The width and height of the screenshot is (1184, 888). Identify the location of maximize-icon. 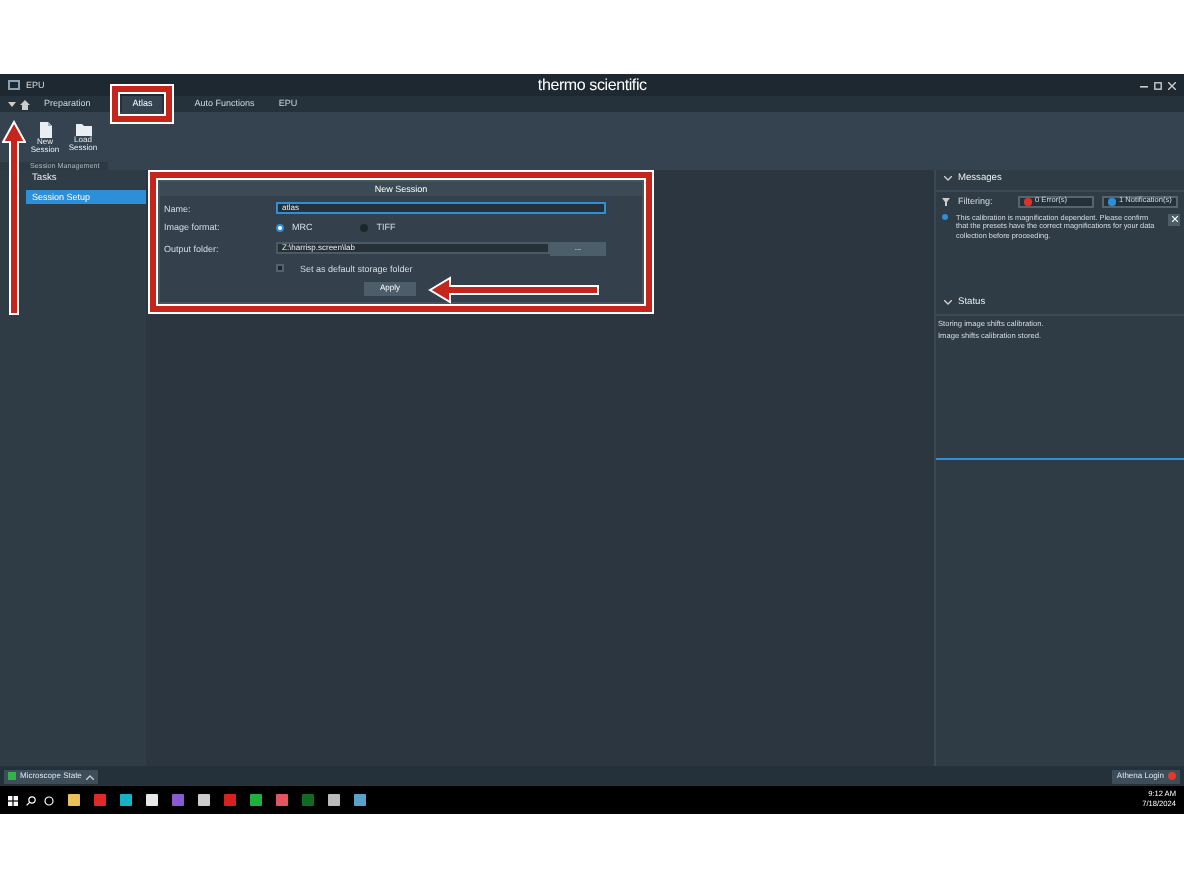
(1158, 85).